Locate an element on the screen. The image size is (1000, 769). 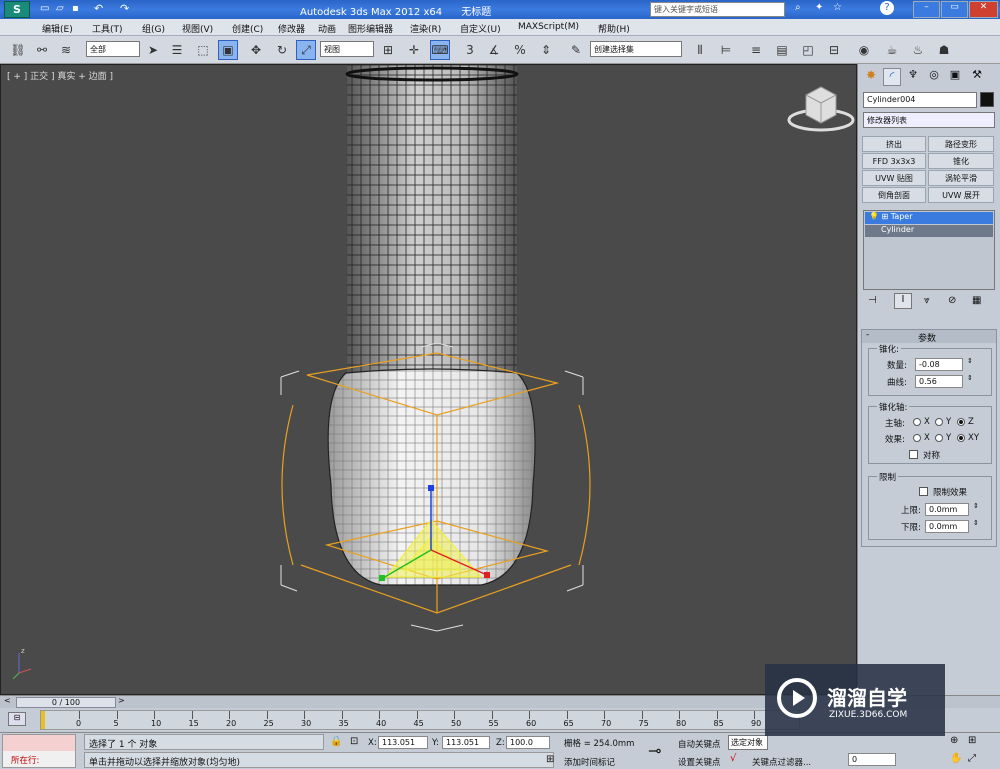
viewcube is located at coordinates (821, 109).